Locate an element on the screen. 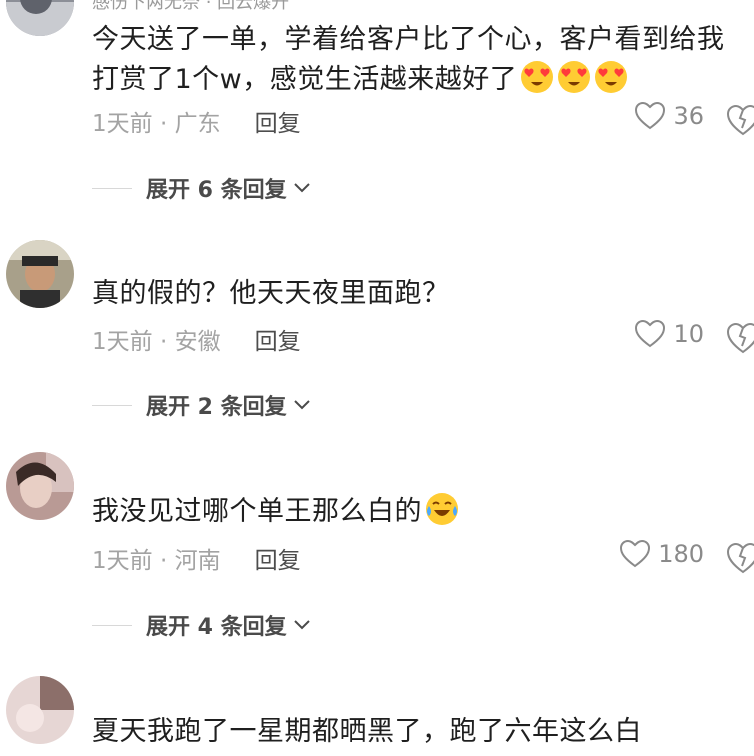 The width and height of the screenshot is (754, 756). like-button: 10 is located at coordinates (669, 334).